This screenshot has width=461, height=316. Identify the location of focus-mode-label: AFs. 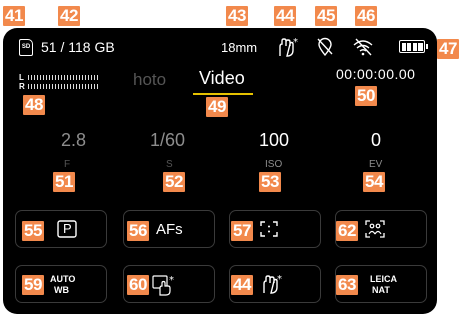
(169, 229).